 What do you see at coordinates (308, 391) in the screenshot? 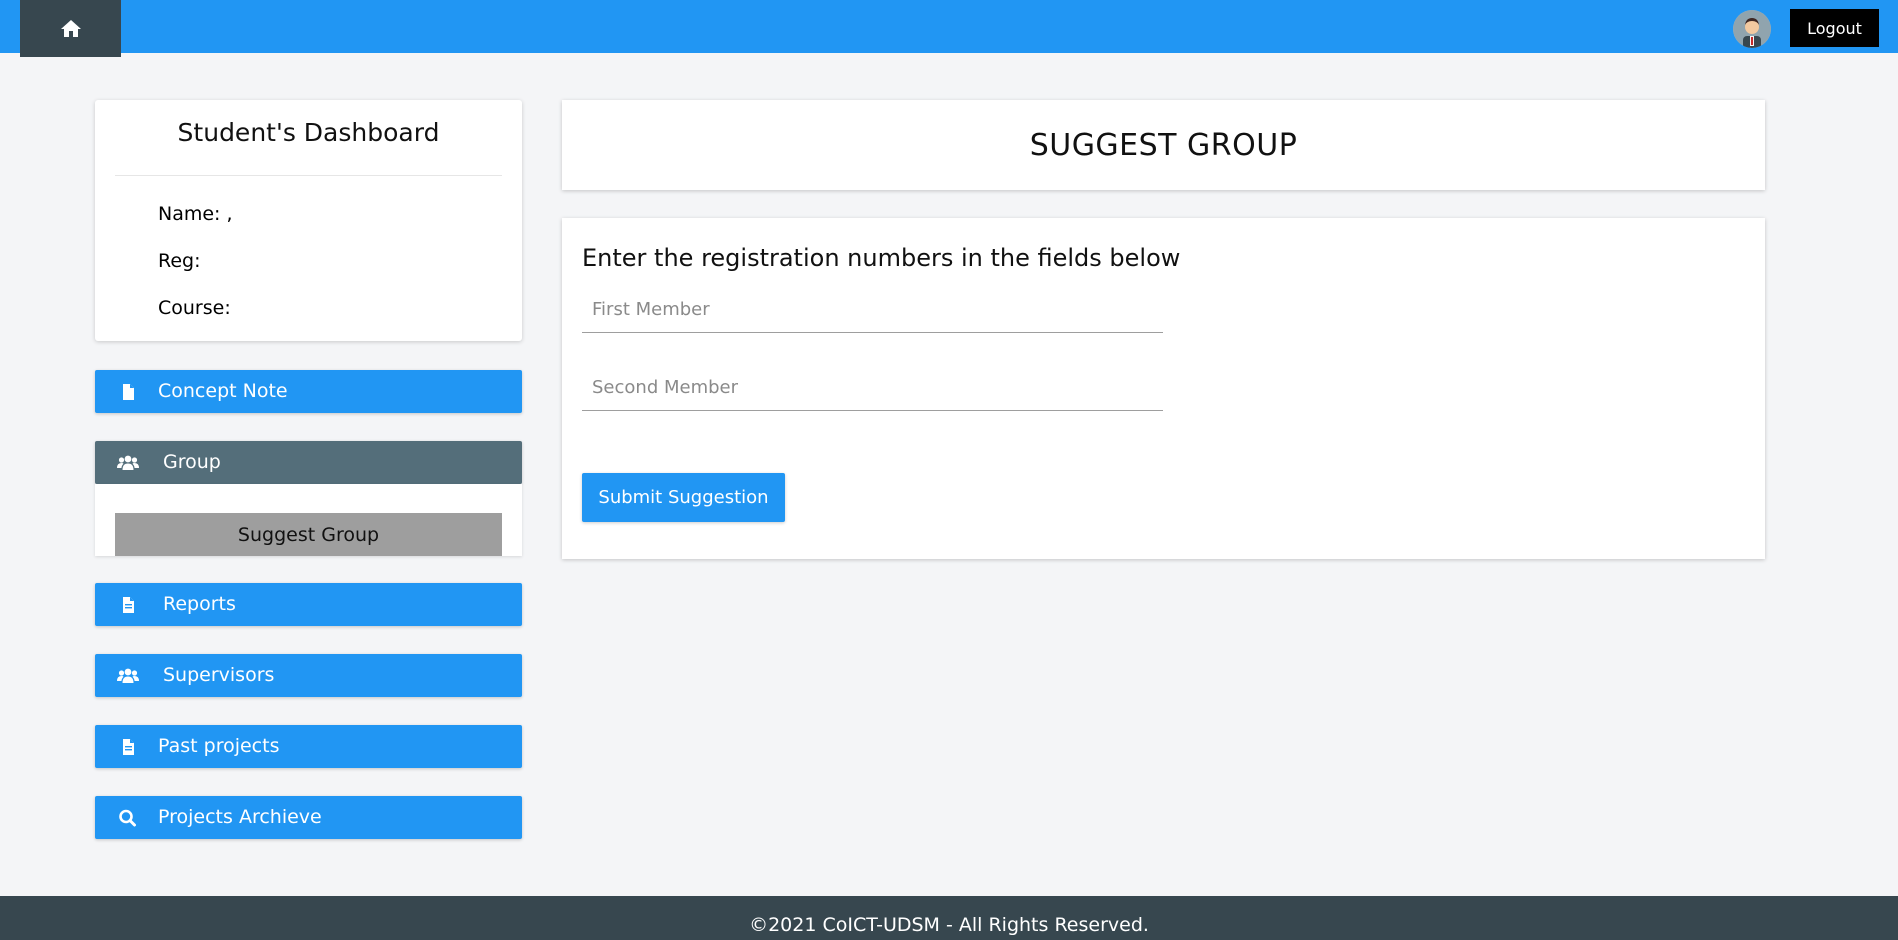
I see `sidebar-item-concept-note: Concept Note` at bounding box center [308, 391].